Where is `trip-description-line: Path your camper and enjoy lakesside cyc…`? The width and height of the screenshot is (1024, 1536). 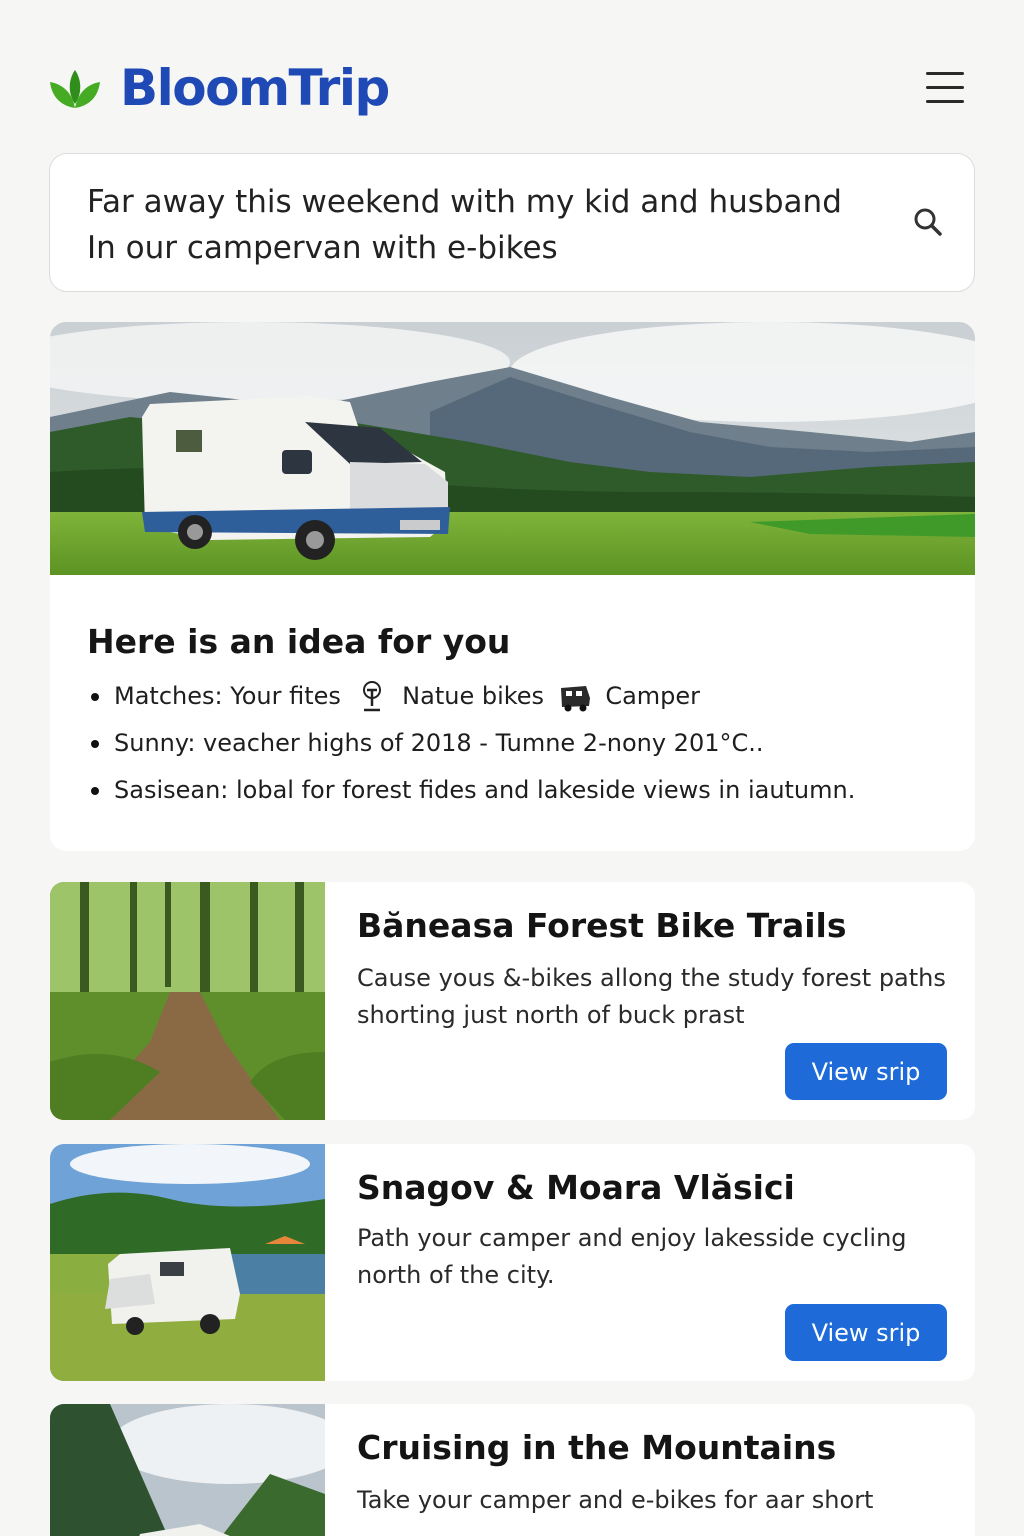
trip-description-line: Path your camper and enjoy lakesside cyc… is located at coordinates (632, 1238).